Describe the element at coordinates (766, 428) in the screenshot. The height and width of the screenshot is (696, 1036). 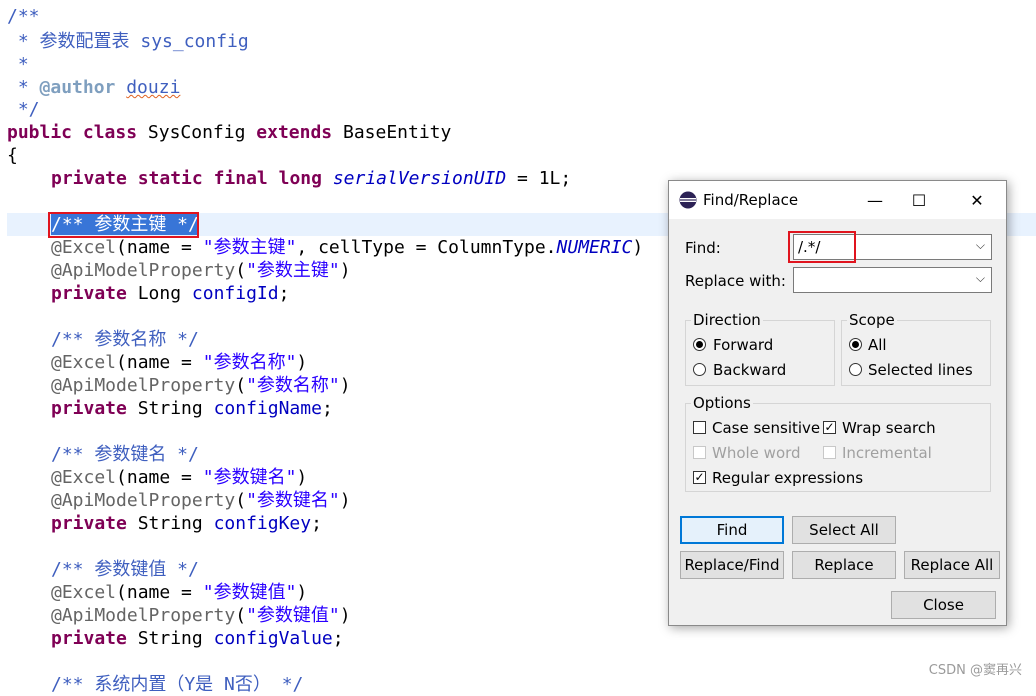
I see `case-sensitive-label: Case sensitive` at that location.